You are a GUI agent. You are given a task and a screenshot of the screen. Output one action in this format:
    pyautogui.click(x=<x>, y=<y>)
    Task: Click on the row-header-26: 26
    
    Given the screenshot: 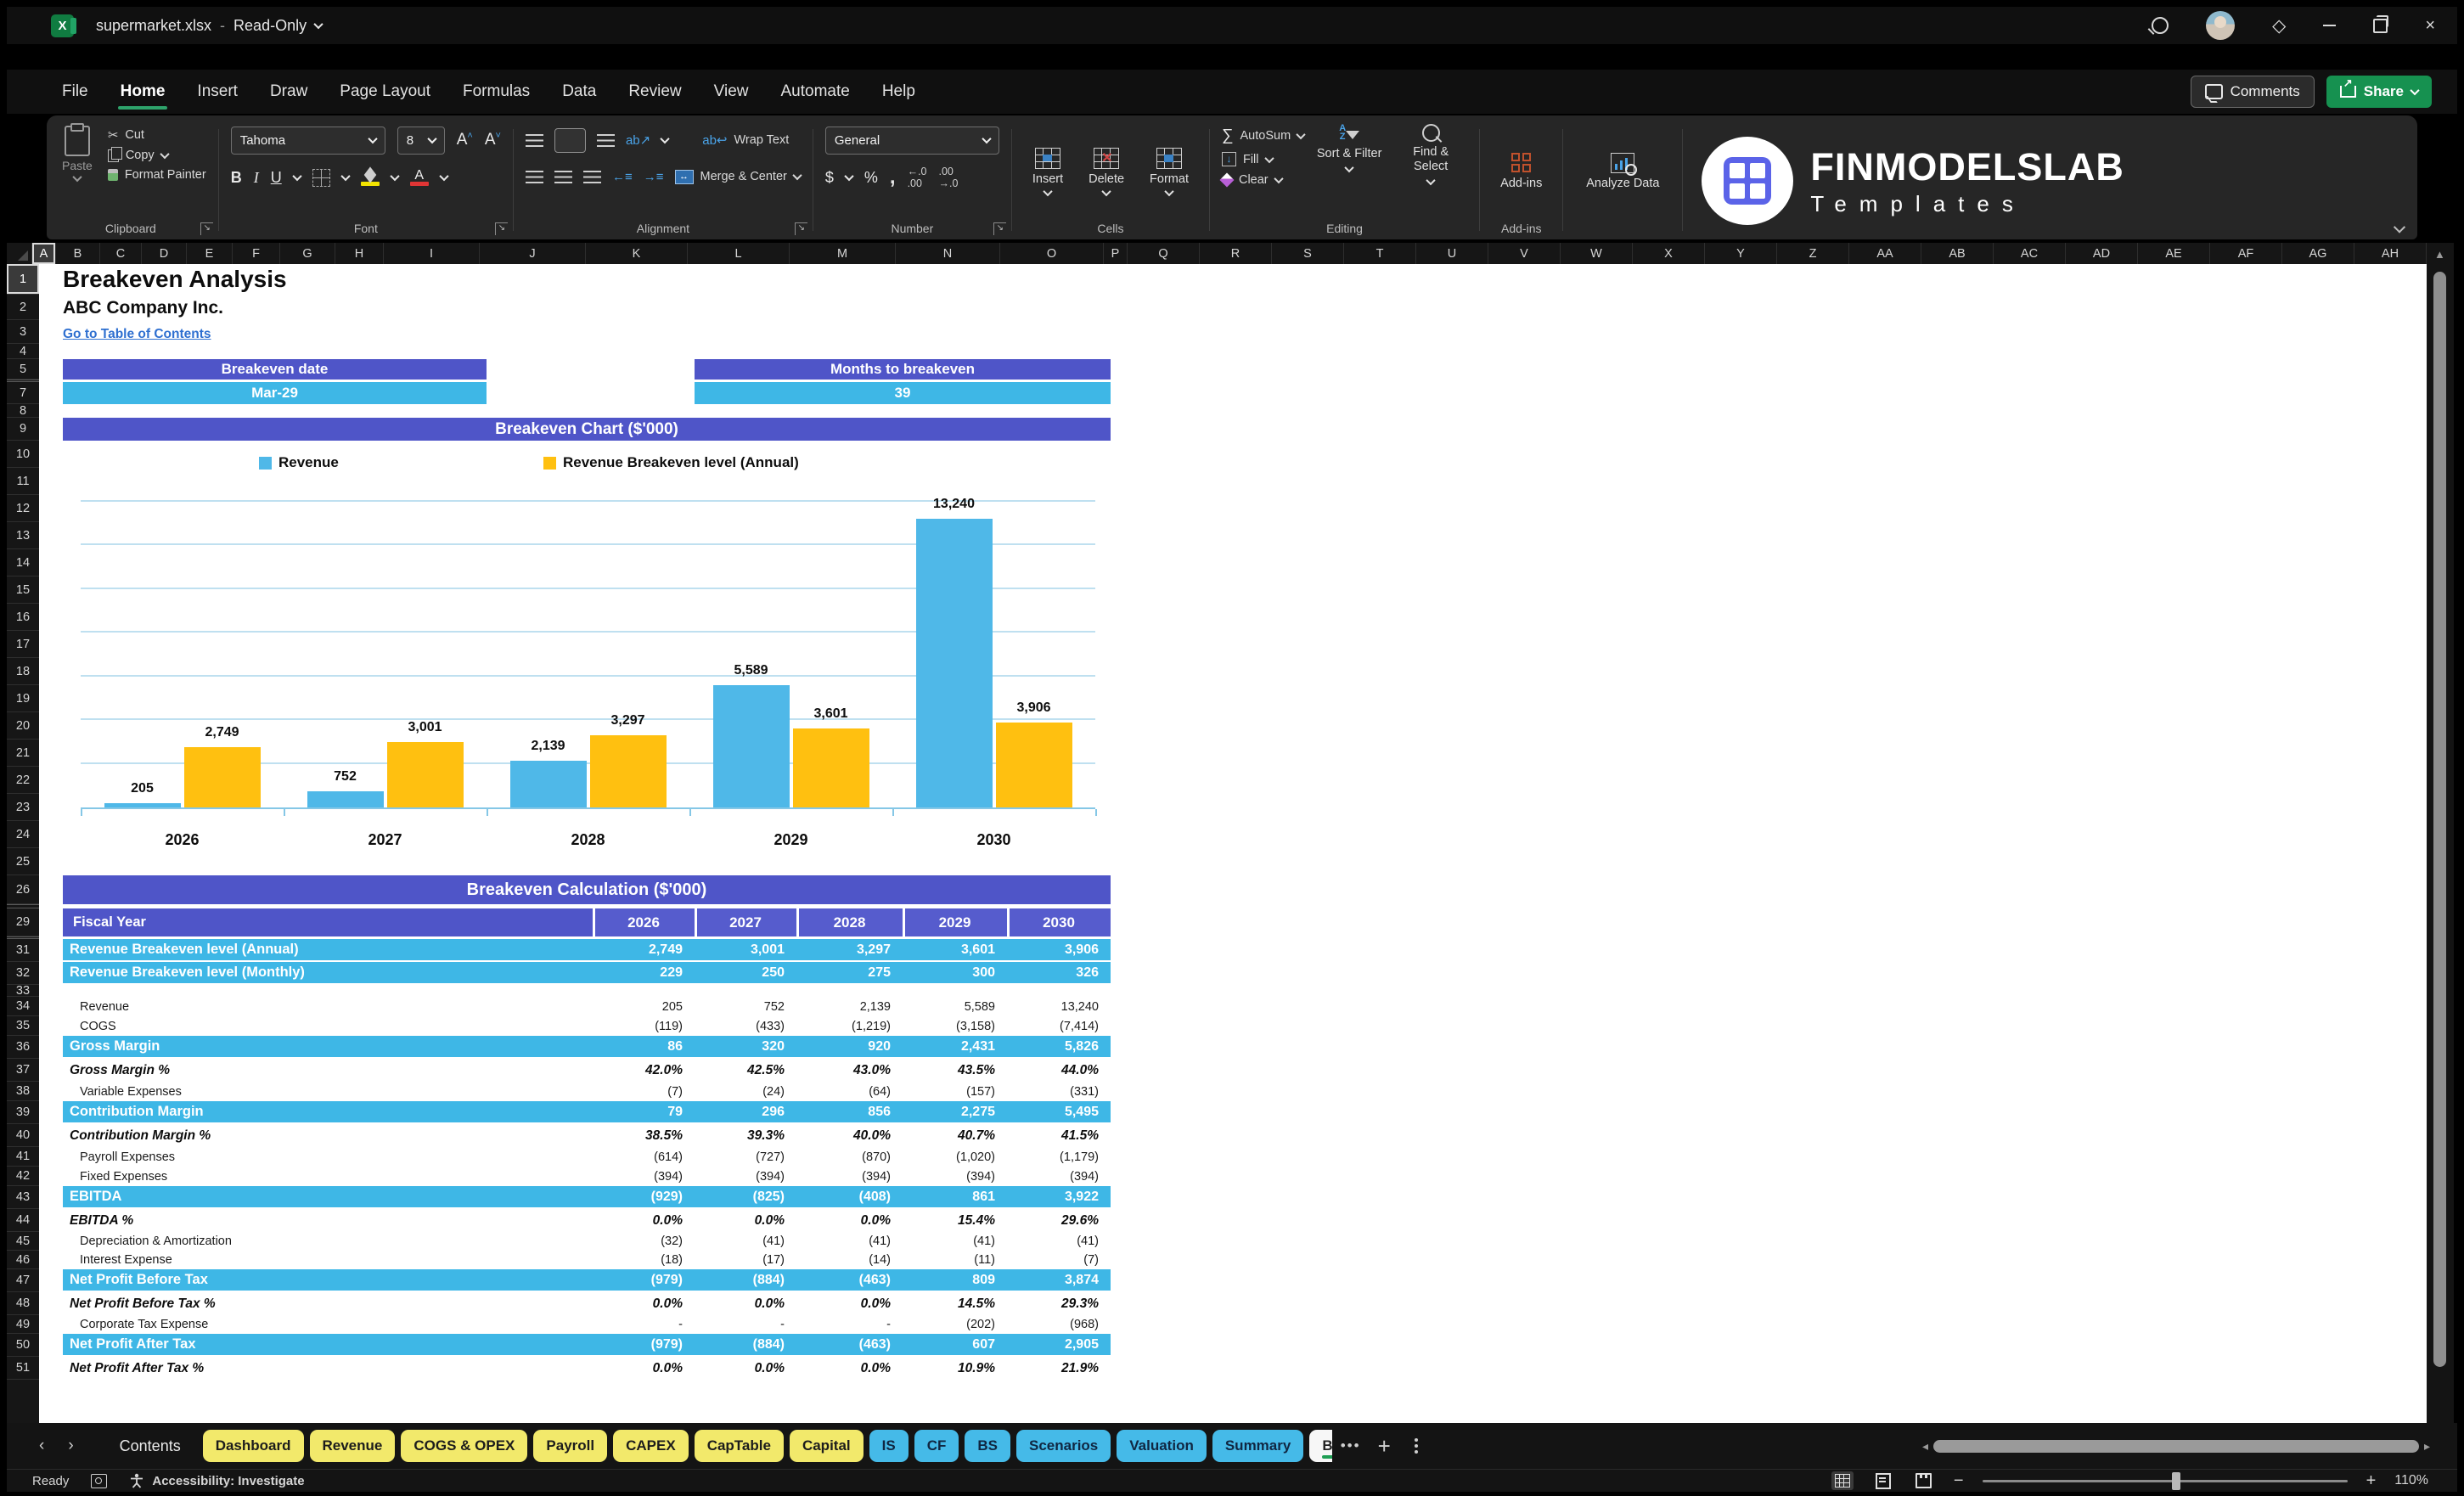 What is the action you would take?
    pyautogui.click(x=23, y=889)
    